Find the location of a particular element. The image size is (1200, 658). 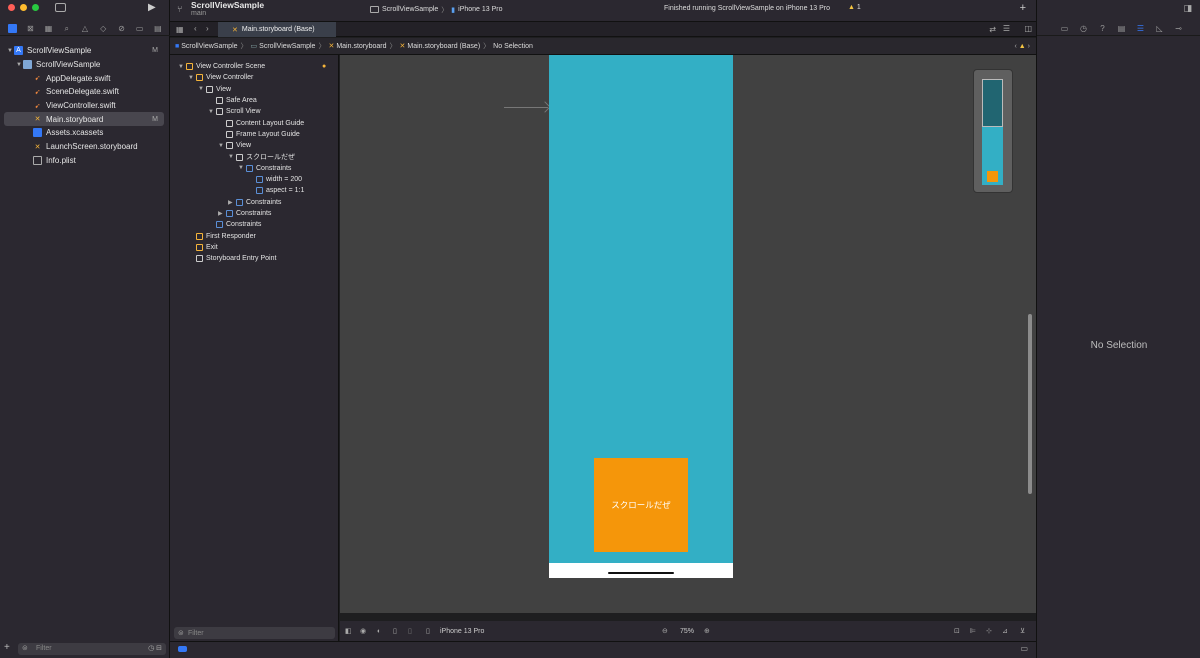

debug-icon: ⊘ is located at coordinates (121, 28).